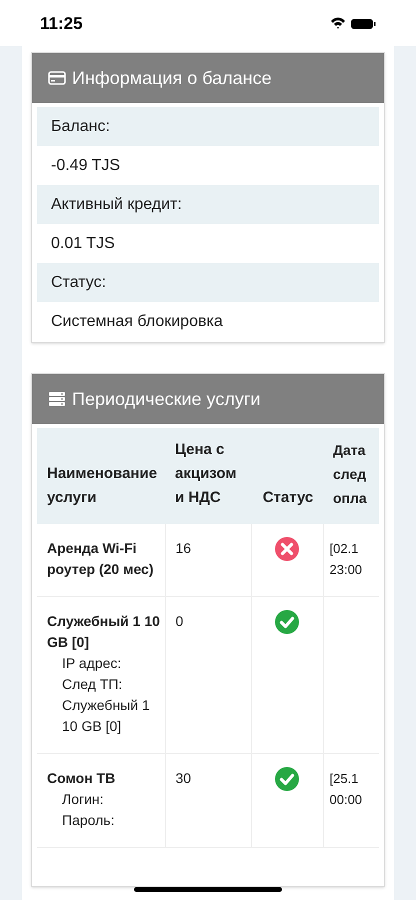 This screenshot has height=900, width=416. Describe the element at coordinates (184, 778) in the screenshot. I see `price-cell: 30` at that location.